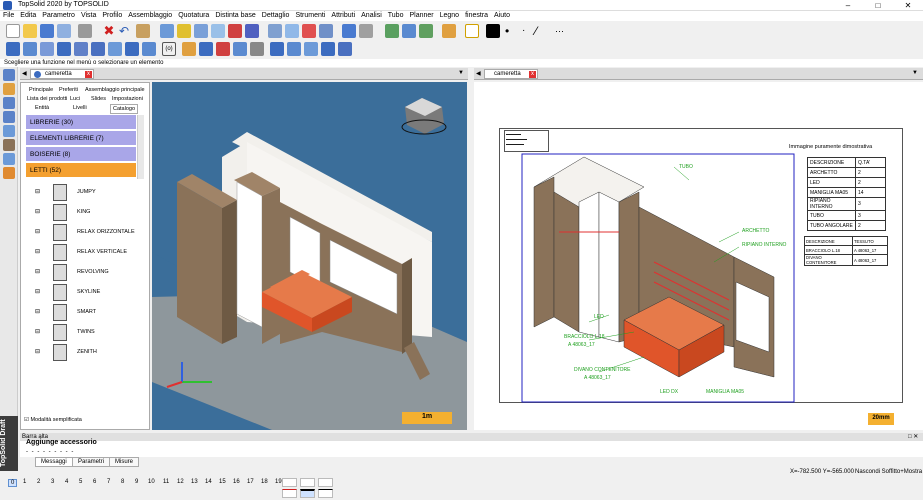 This screenshot has width=923, height=500. What do you see at coordinates (132, 49) in the screenshot?
I see `hinge-icon` at bounding box center [132, 49].